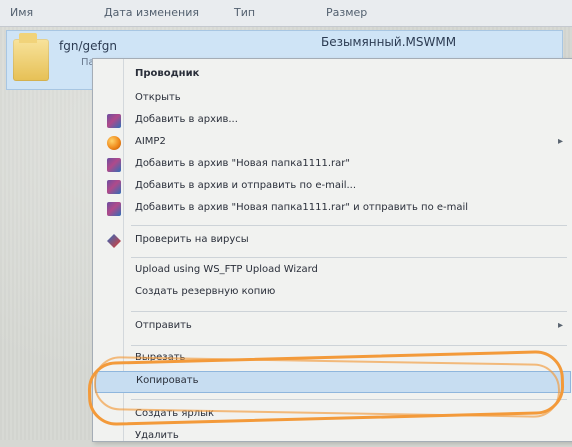  I want to click on column-date-modified: Дата изменения, so click(151, 12).